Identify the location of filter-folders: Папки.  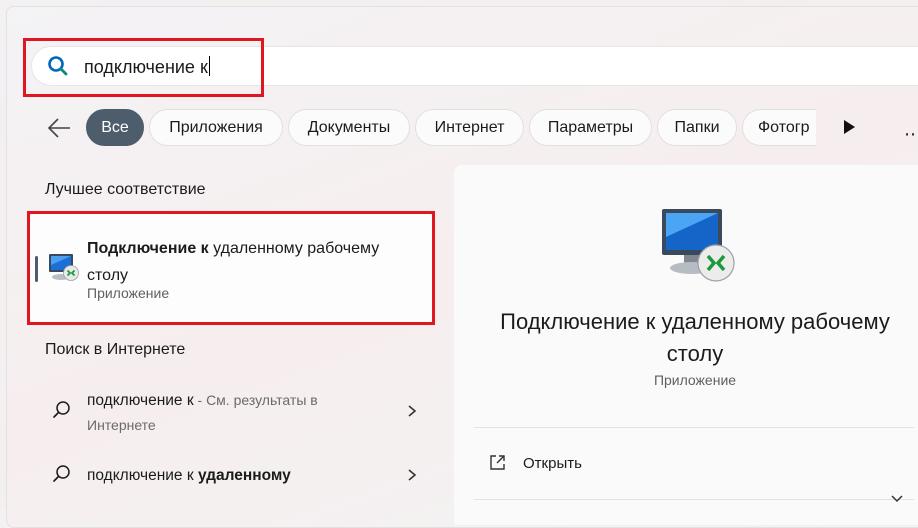
(697, 127).